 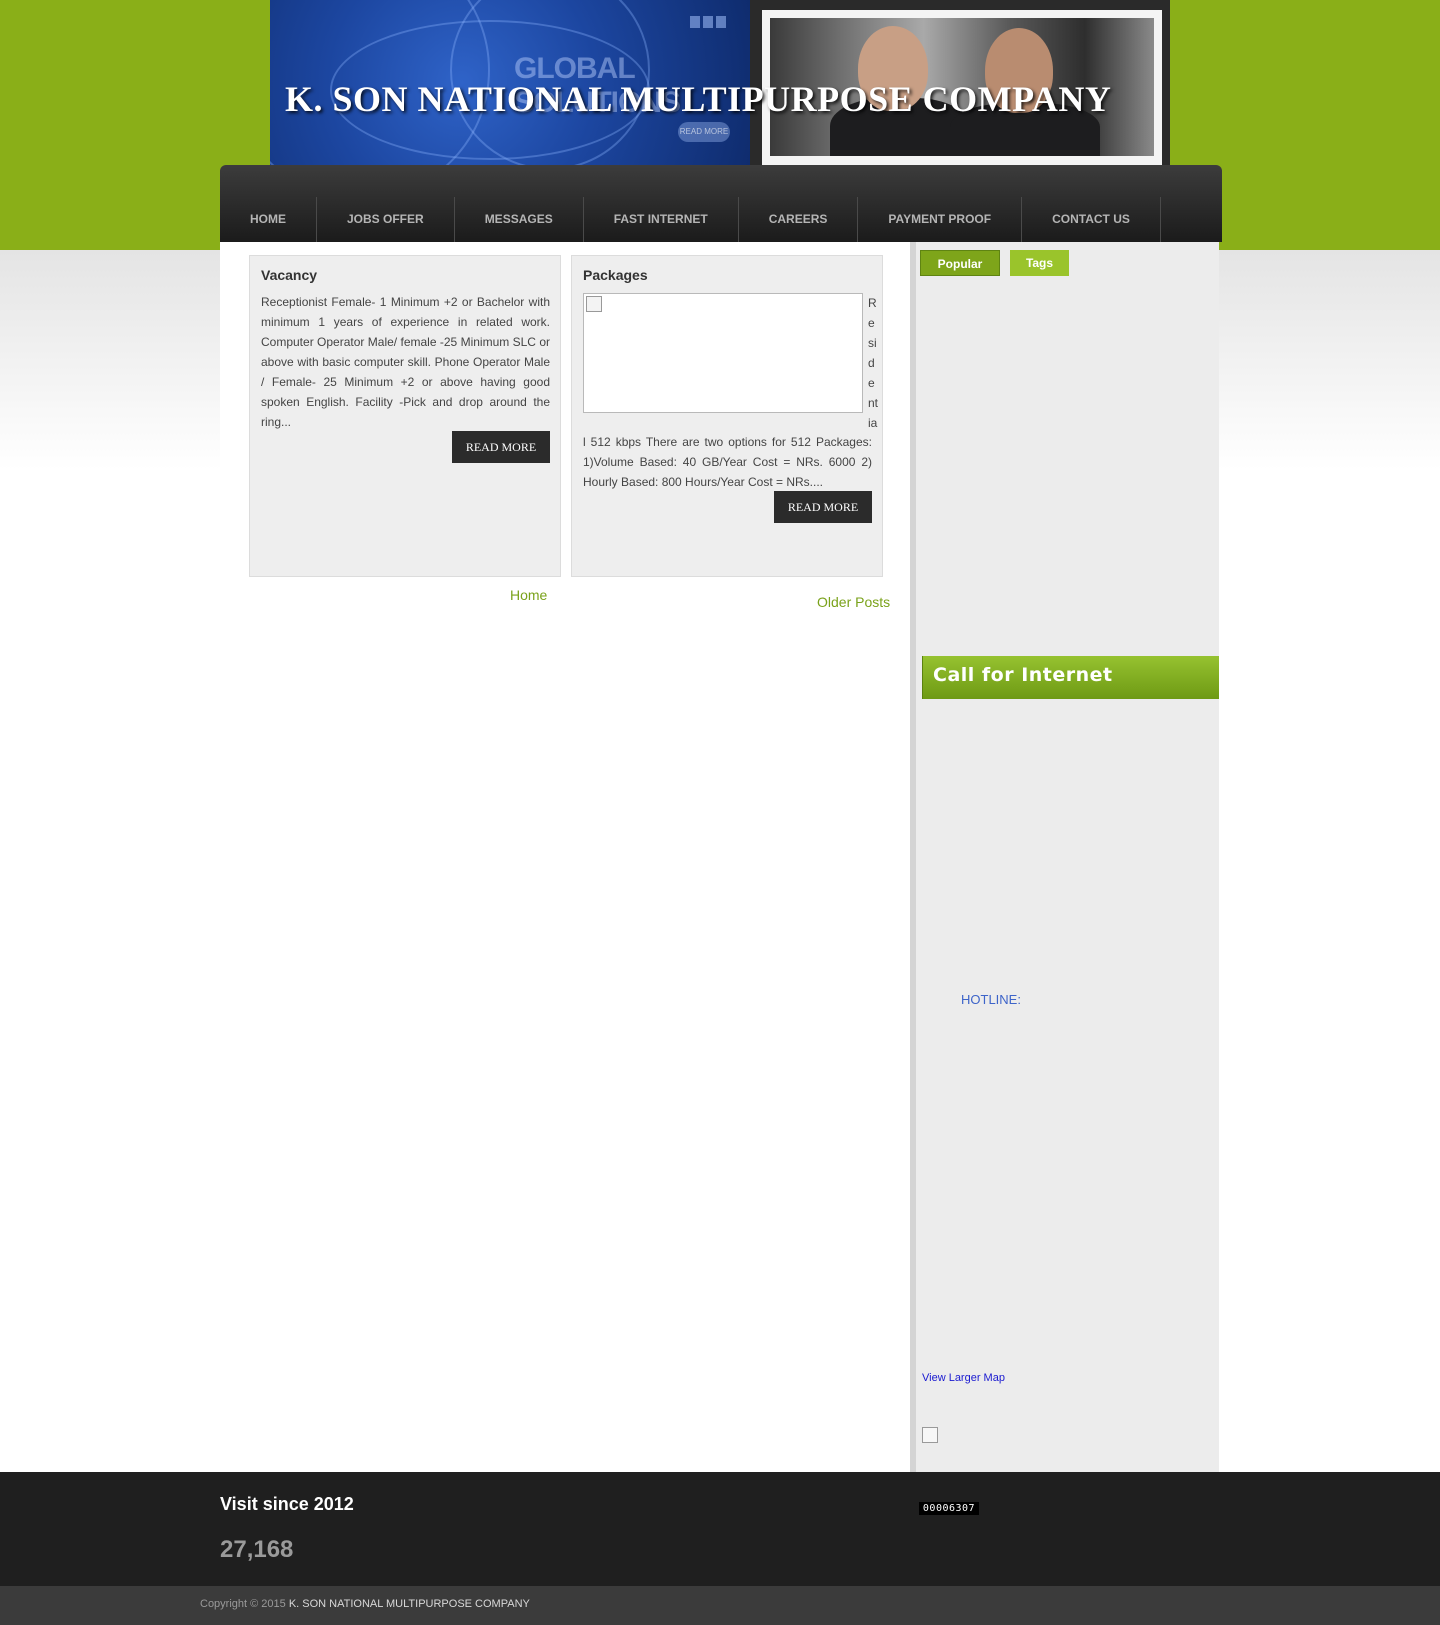 I want to click on nav-item-fast-internet: FAST INTERNET, so click(x=661, y=219).